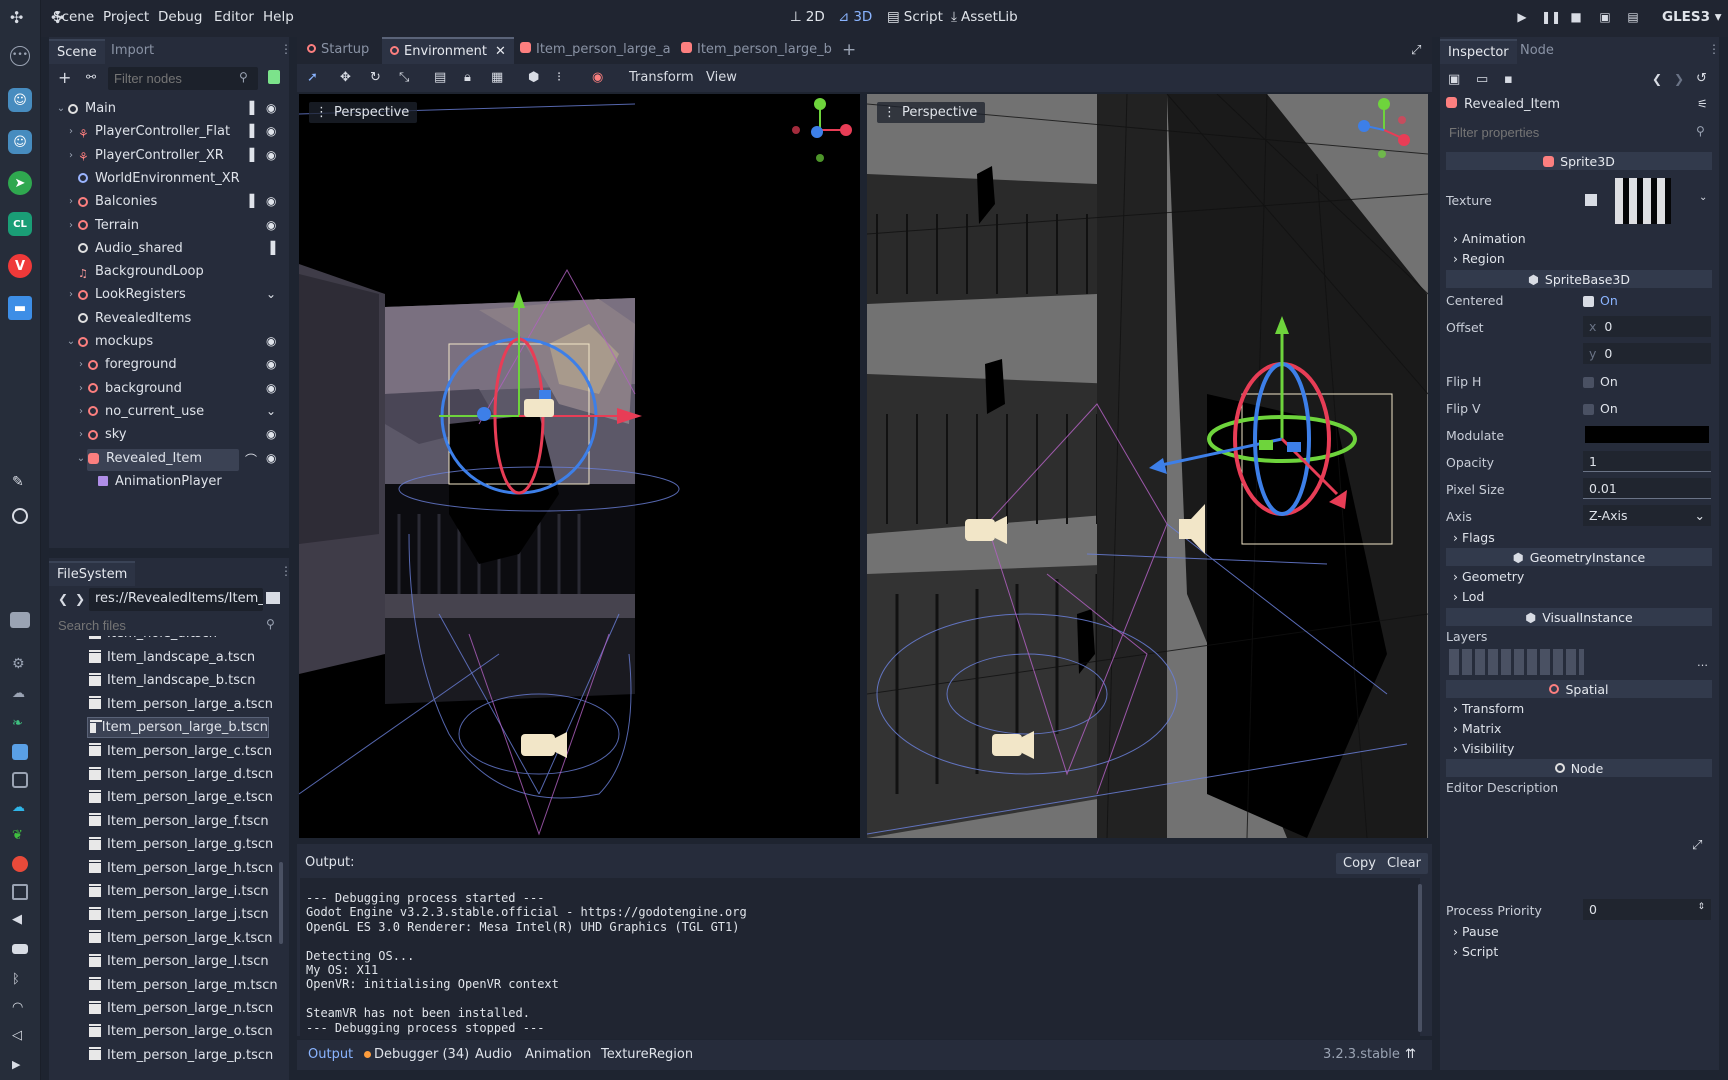 The image size is (1728, 1080). Describe the element at coordinates (20, 183) in the screenshot. I see `telegram-app-icon: ➤` at that location.